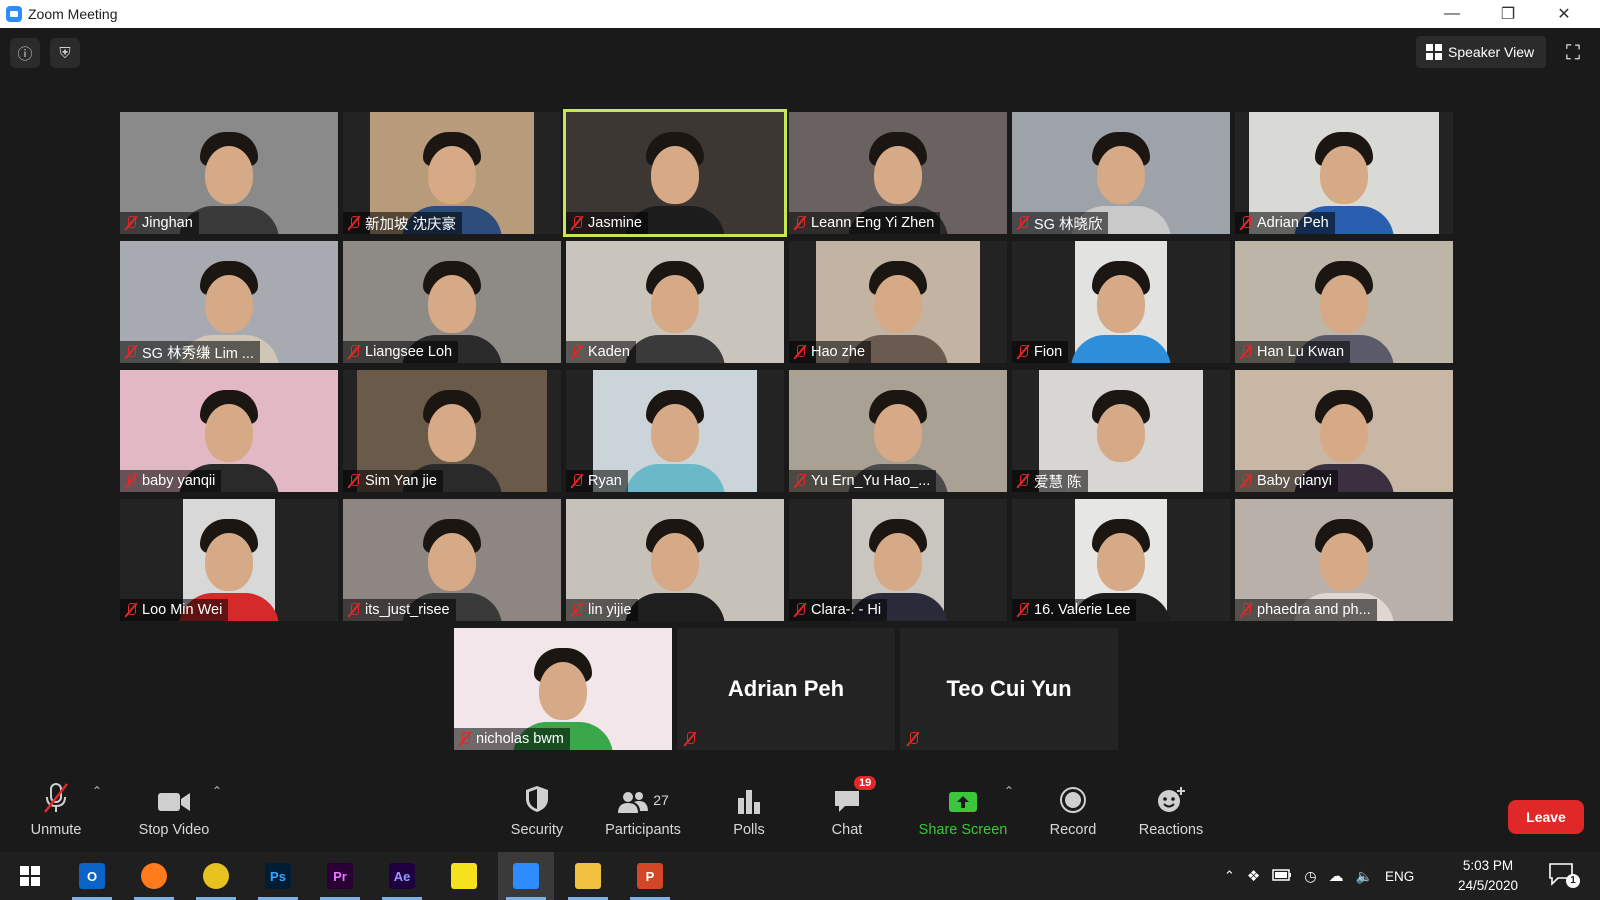 This screenshot has height=900, width=1600. What do you see at coordinates (97, 791) in the screenshot?
I see `audio-options-caret-icon: ⌃` at bounding box center [97, 791].